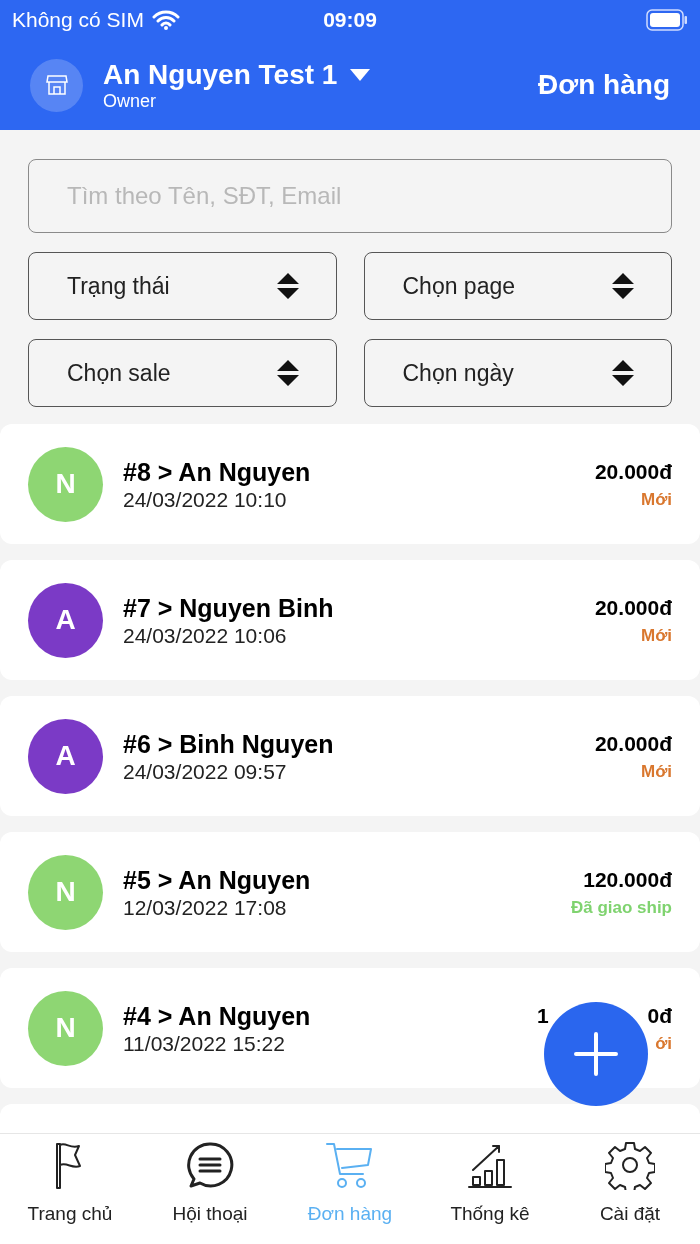  I want to click on tab-item: Hội thoại, so click(210, 1189).